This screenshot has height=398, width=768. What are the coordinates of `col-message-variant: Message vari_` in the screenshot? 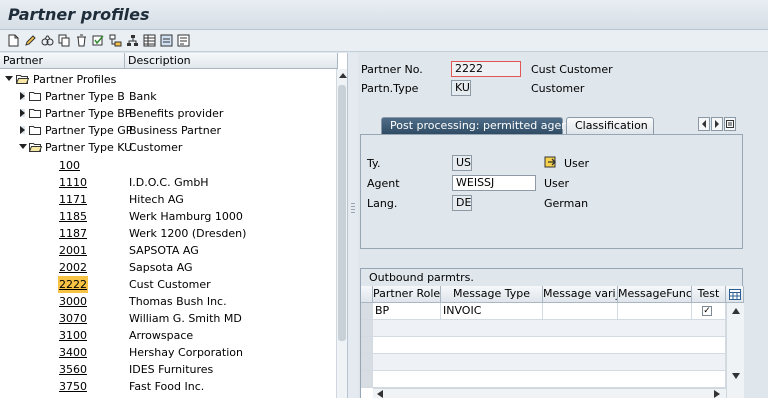 It's located at (580, 294).